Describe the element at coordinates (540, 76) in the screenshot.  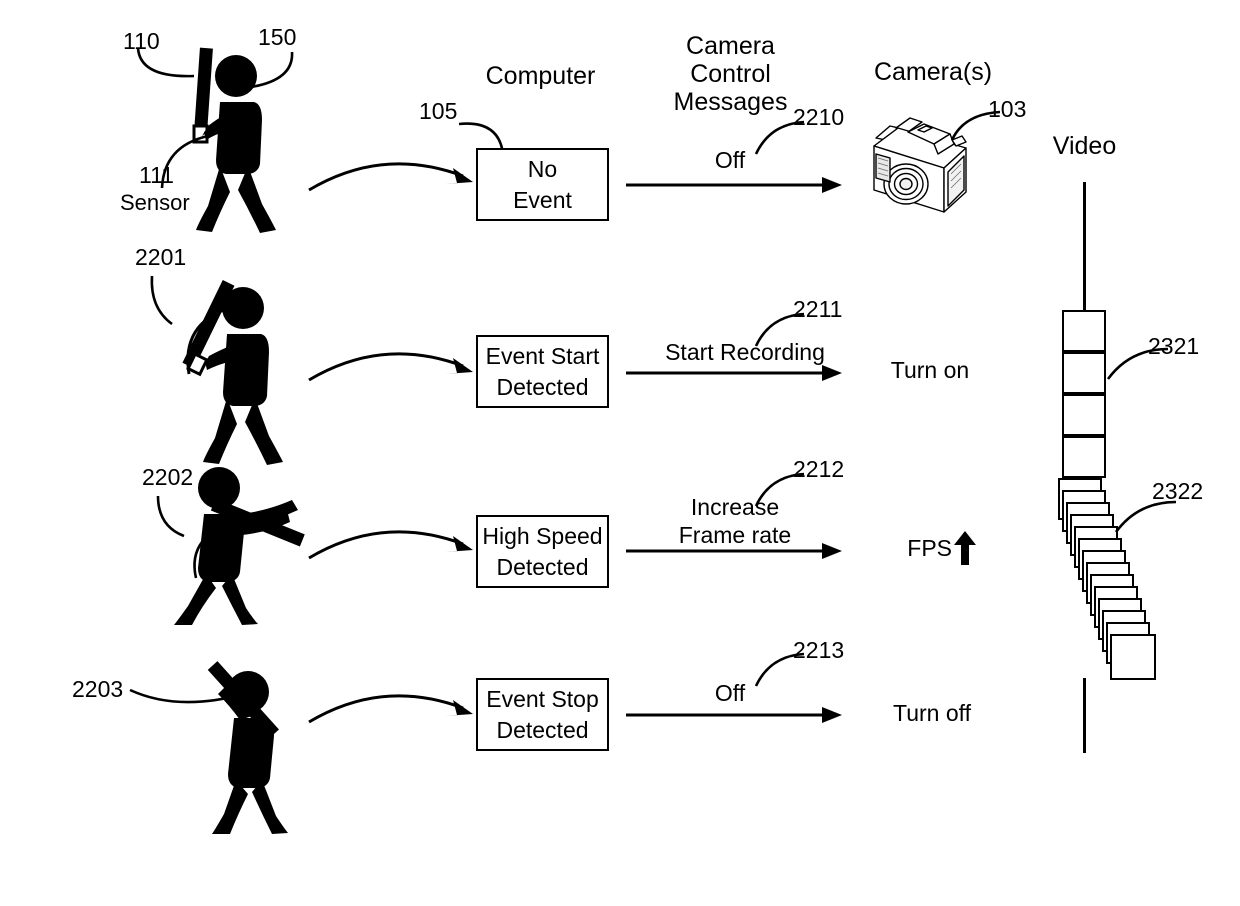
I see `column-header-computer: Computer` at that location.